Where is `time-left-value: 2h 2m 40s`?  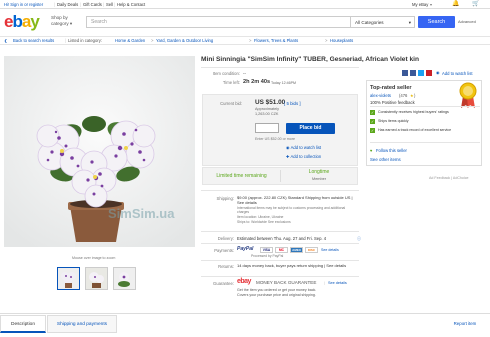 time-left-value: 2h 2m 40s is located at coordinates (257, 82).